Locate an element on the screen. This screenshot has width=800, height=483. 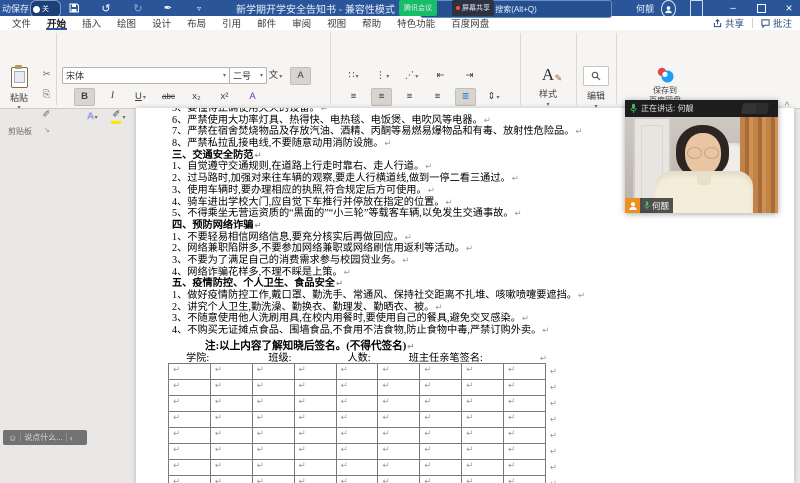
emoji-icon: ☺ is located at coordinates (12, 438).